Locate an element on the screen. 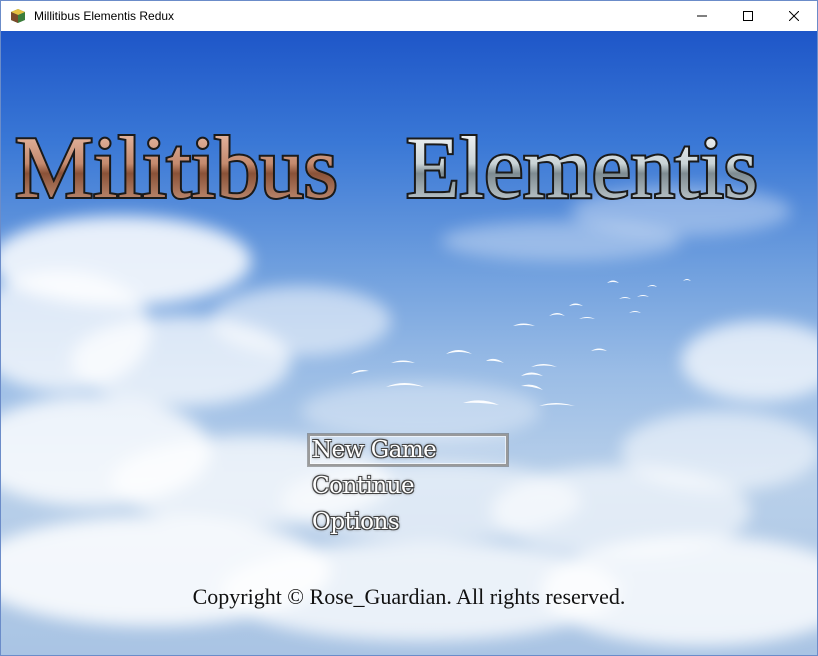 This screenshot has height=656, width=818. menu-continue: Continue is located at coordinates (363, 486).